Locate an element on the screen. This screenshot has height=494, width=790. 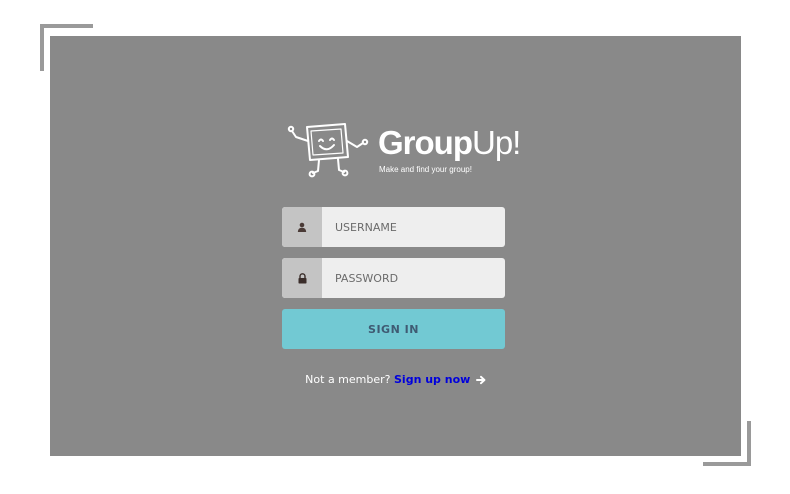
not-member-text: Not a member? is located at coordinates (348, 379).